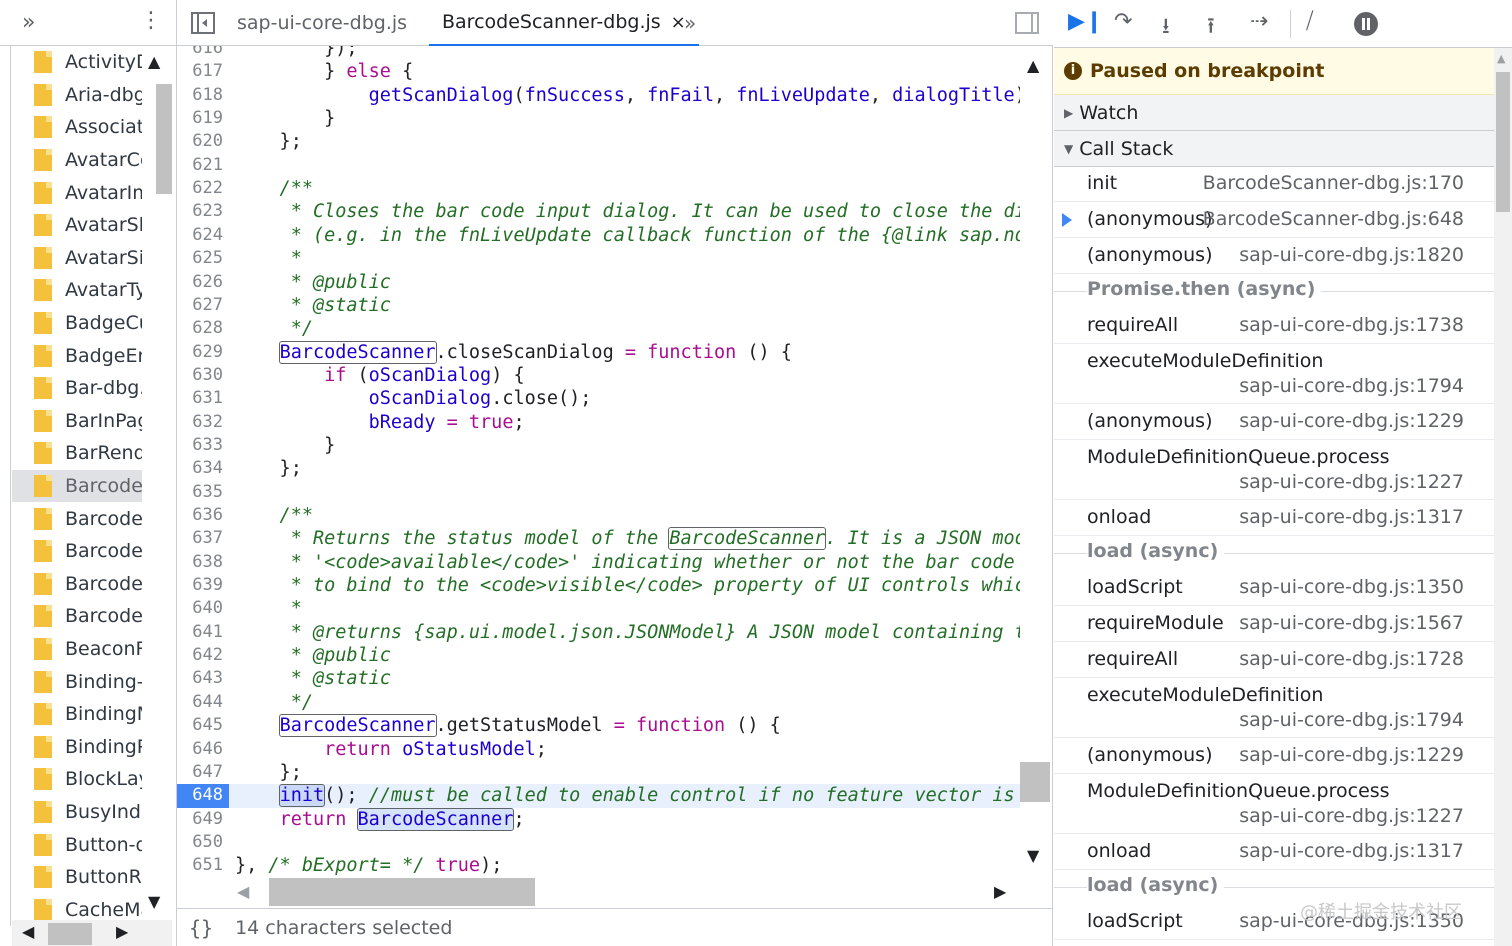  Describe the element at coordinates (200, 328) in the screenshot. I see `line-number: 628` at that location.